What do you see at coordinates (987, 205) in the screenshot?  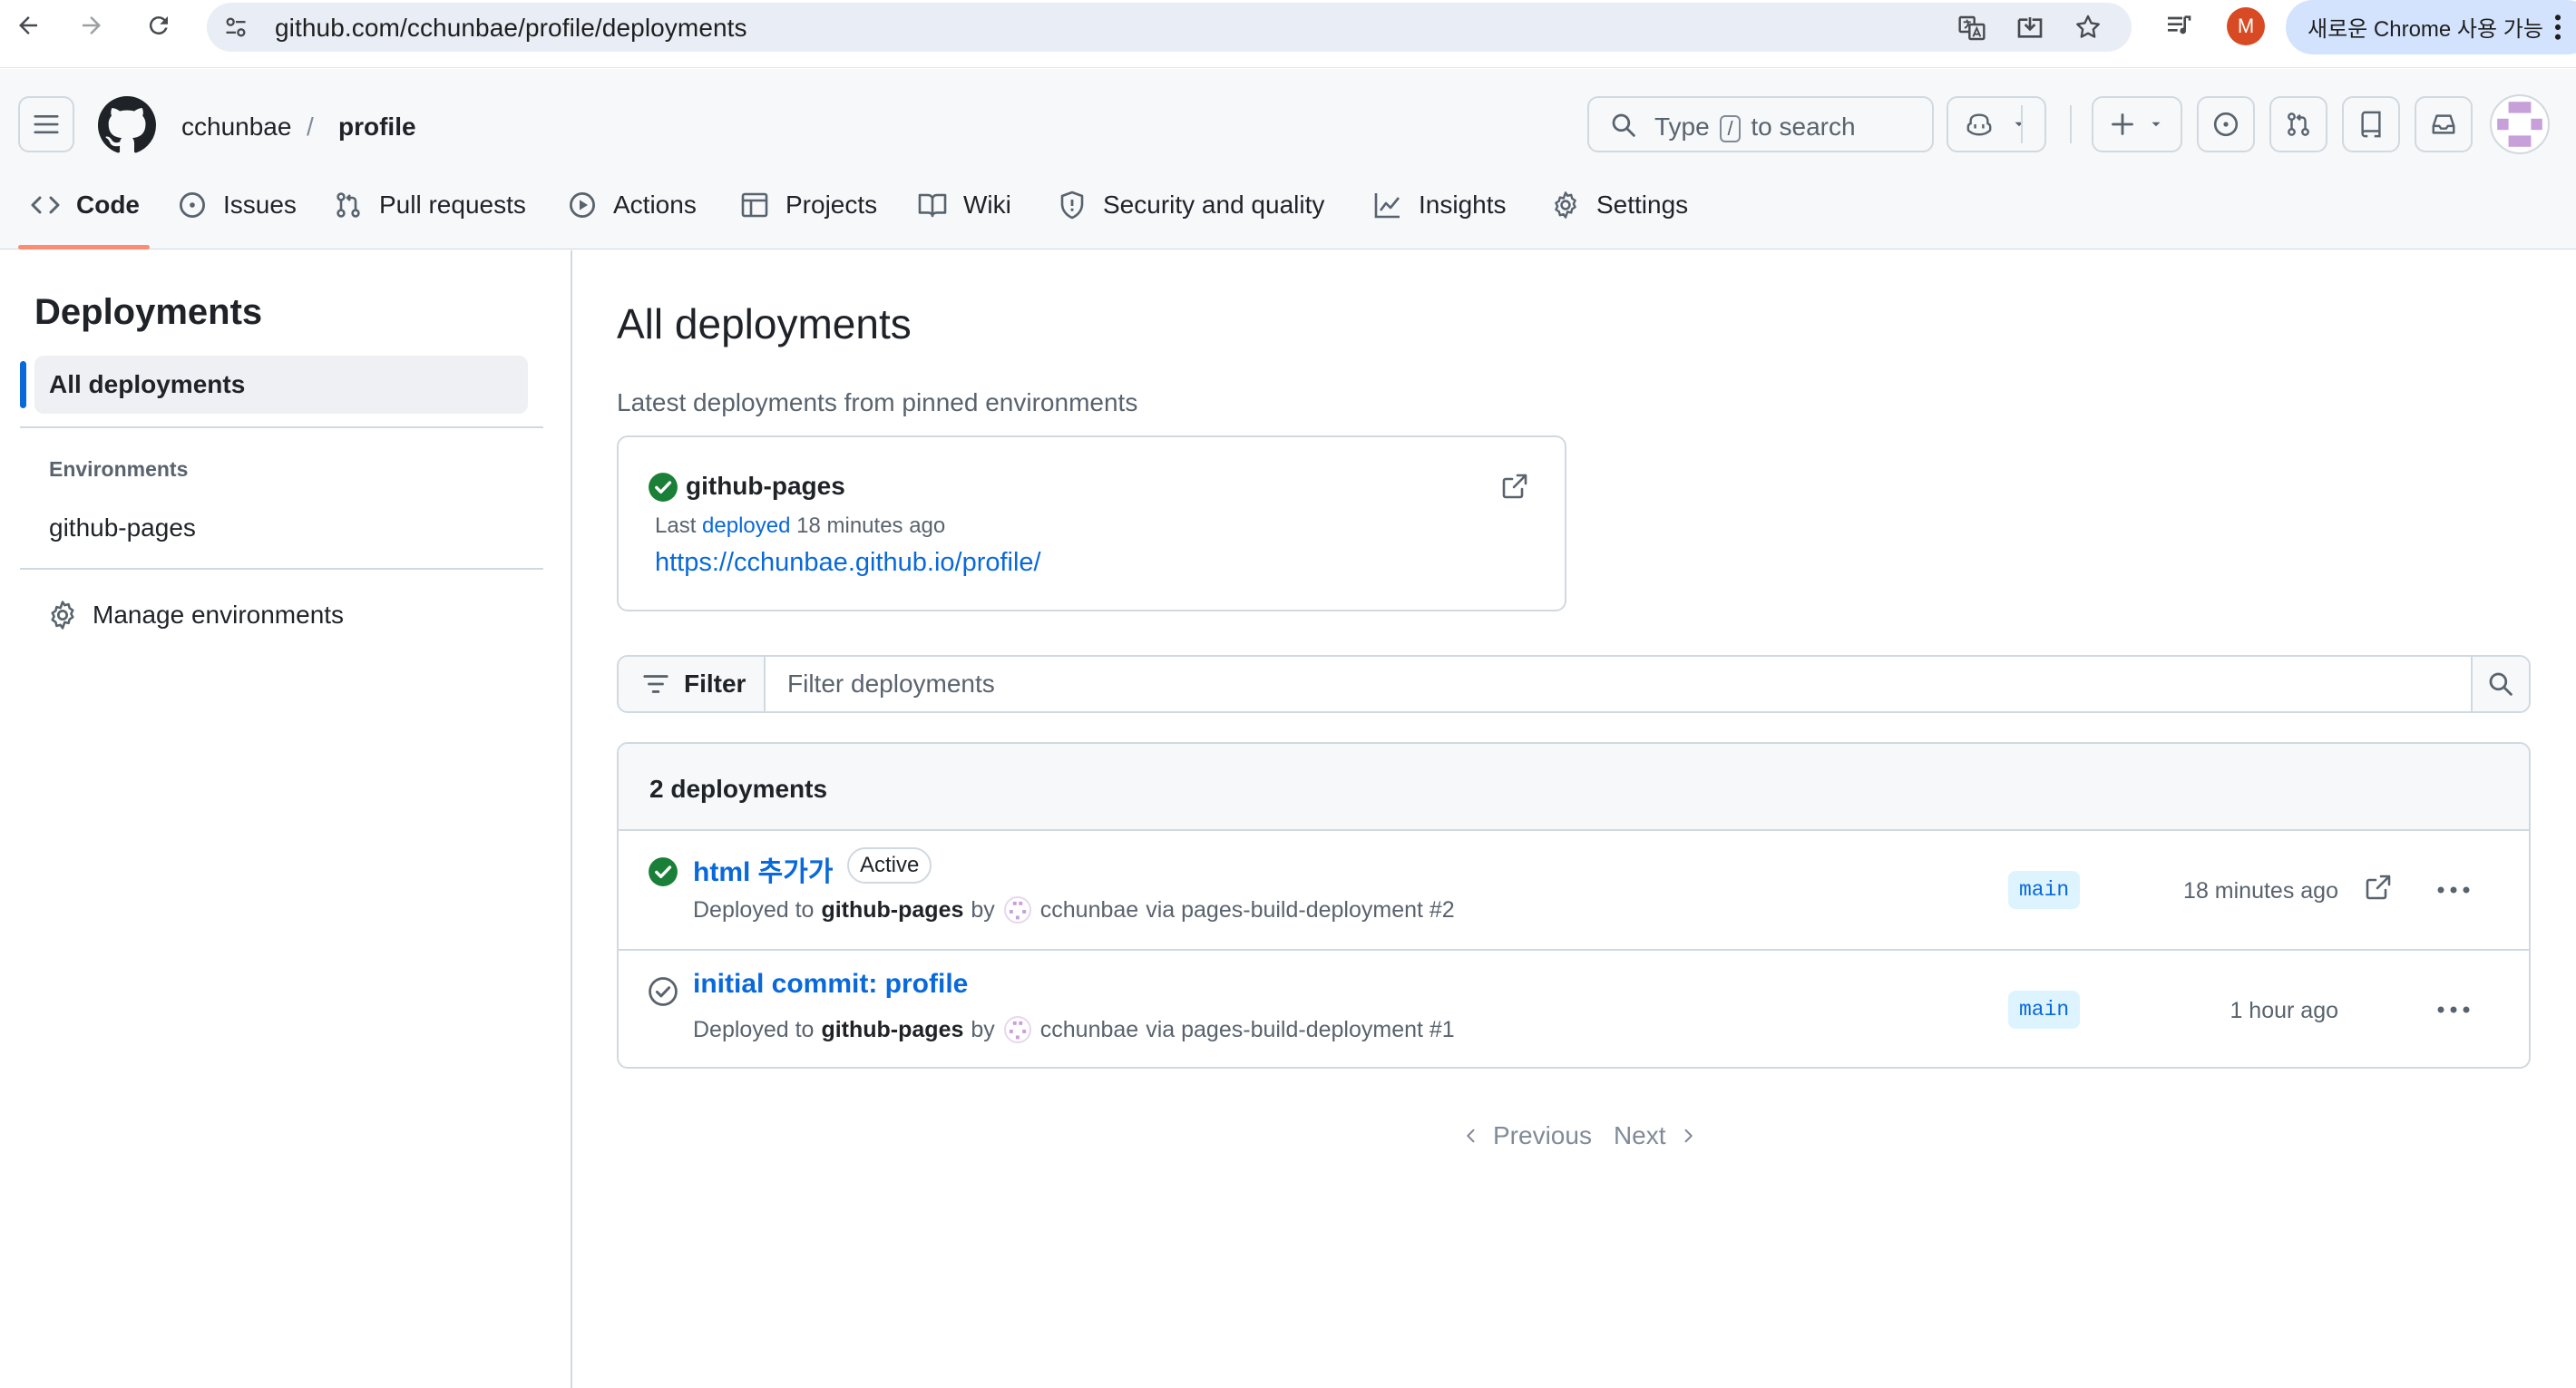 I see `tab-wiki-label: Wiki` at bounding box center [987, 205].